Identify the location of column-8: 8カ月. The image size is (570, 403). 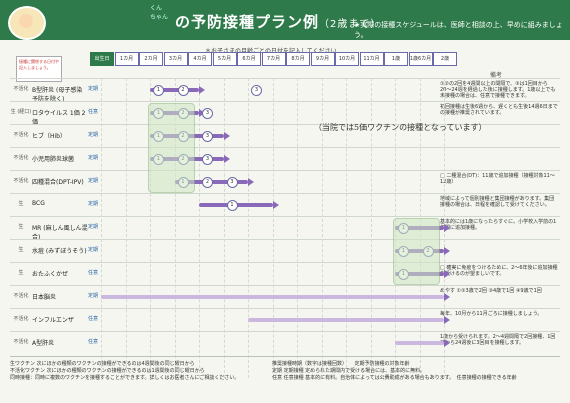
(298, 59).